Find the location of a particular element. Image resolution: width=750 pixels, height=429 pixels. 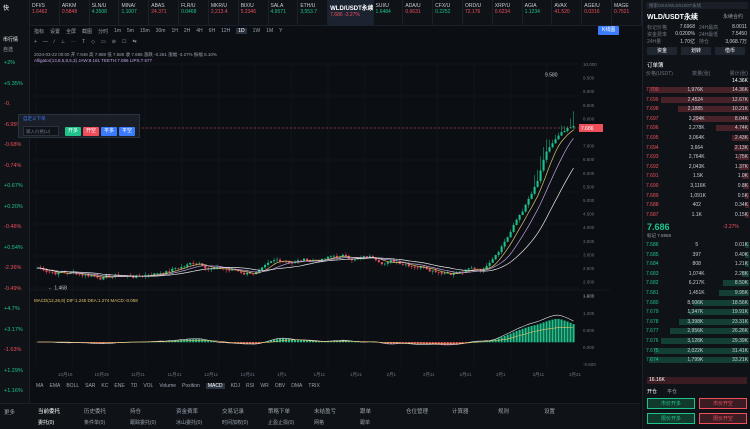

bid-row: 7.681 1,451K 9.95K is located at coordinates (697, 293).